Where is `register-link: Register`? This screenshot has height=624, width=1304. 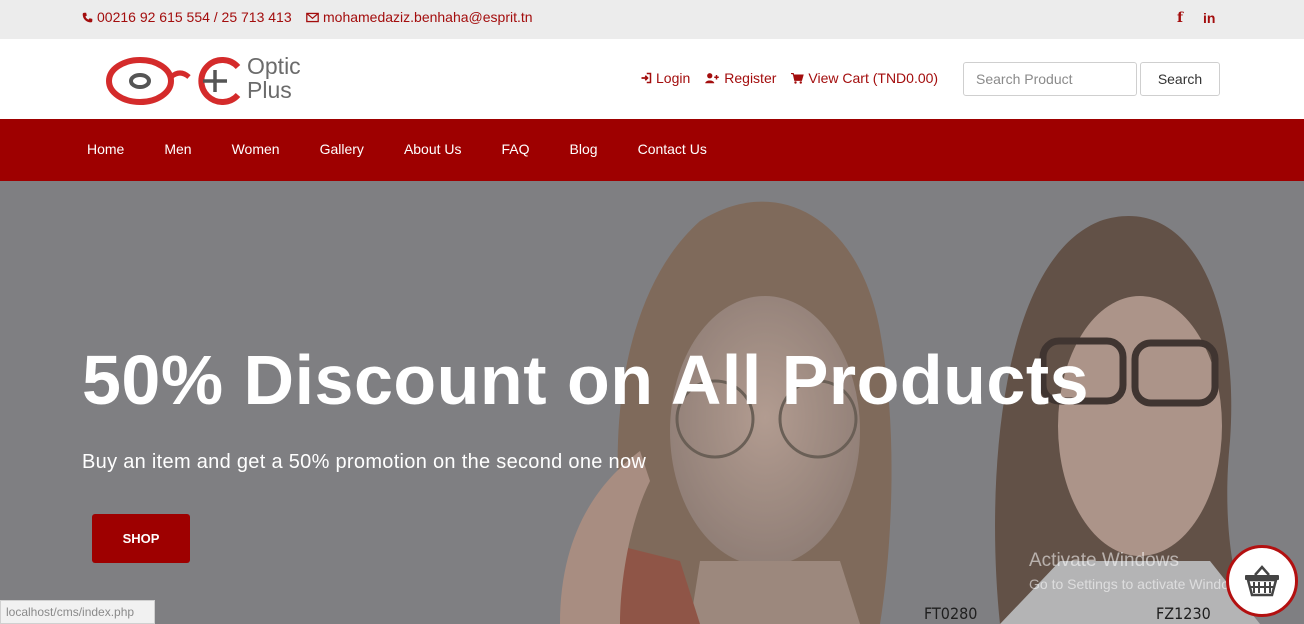
register-link: Register is located at coordinates (740, 78).